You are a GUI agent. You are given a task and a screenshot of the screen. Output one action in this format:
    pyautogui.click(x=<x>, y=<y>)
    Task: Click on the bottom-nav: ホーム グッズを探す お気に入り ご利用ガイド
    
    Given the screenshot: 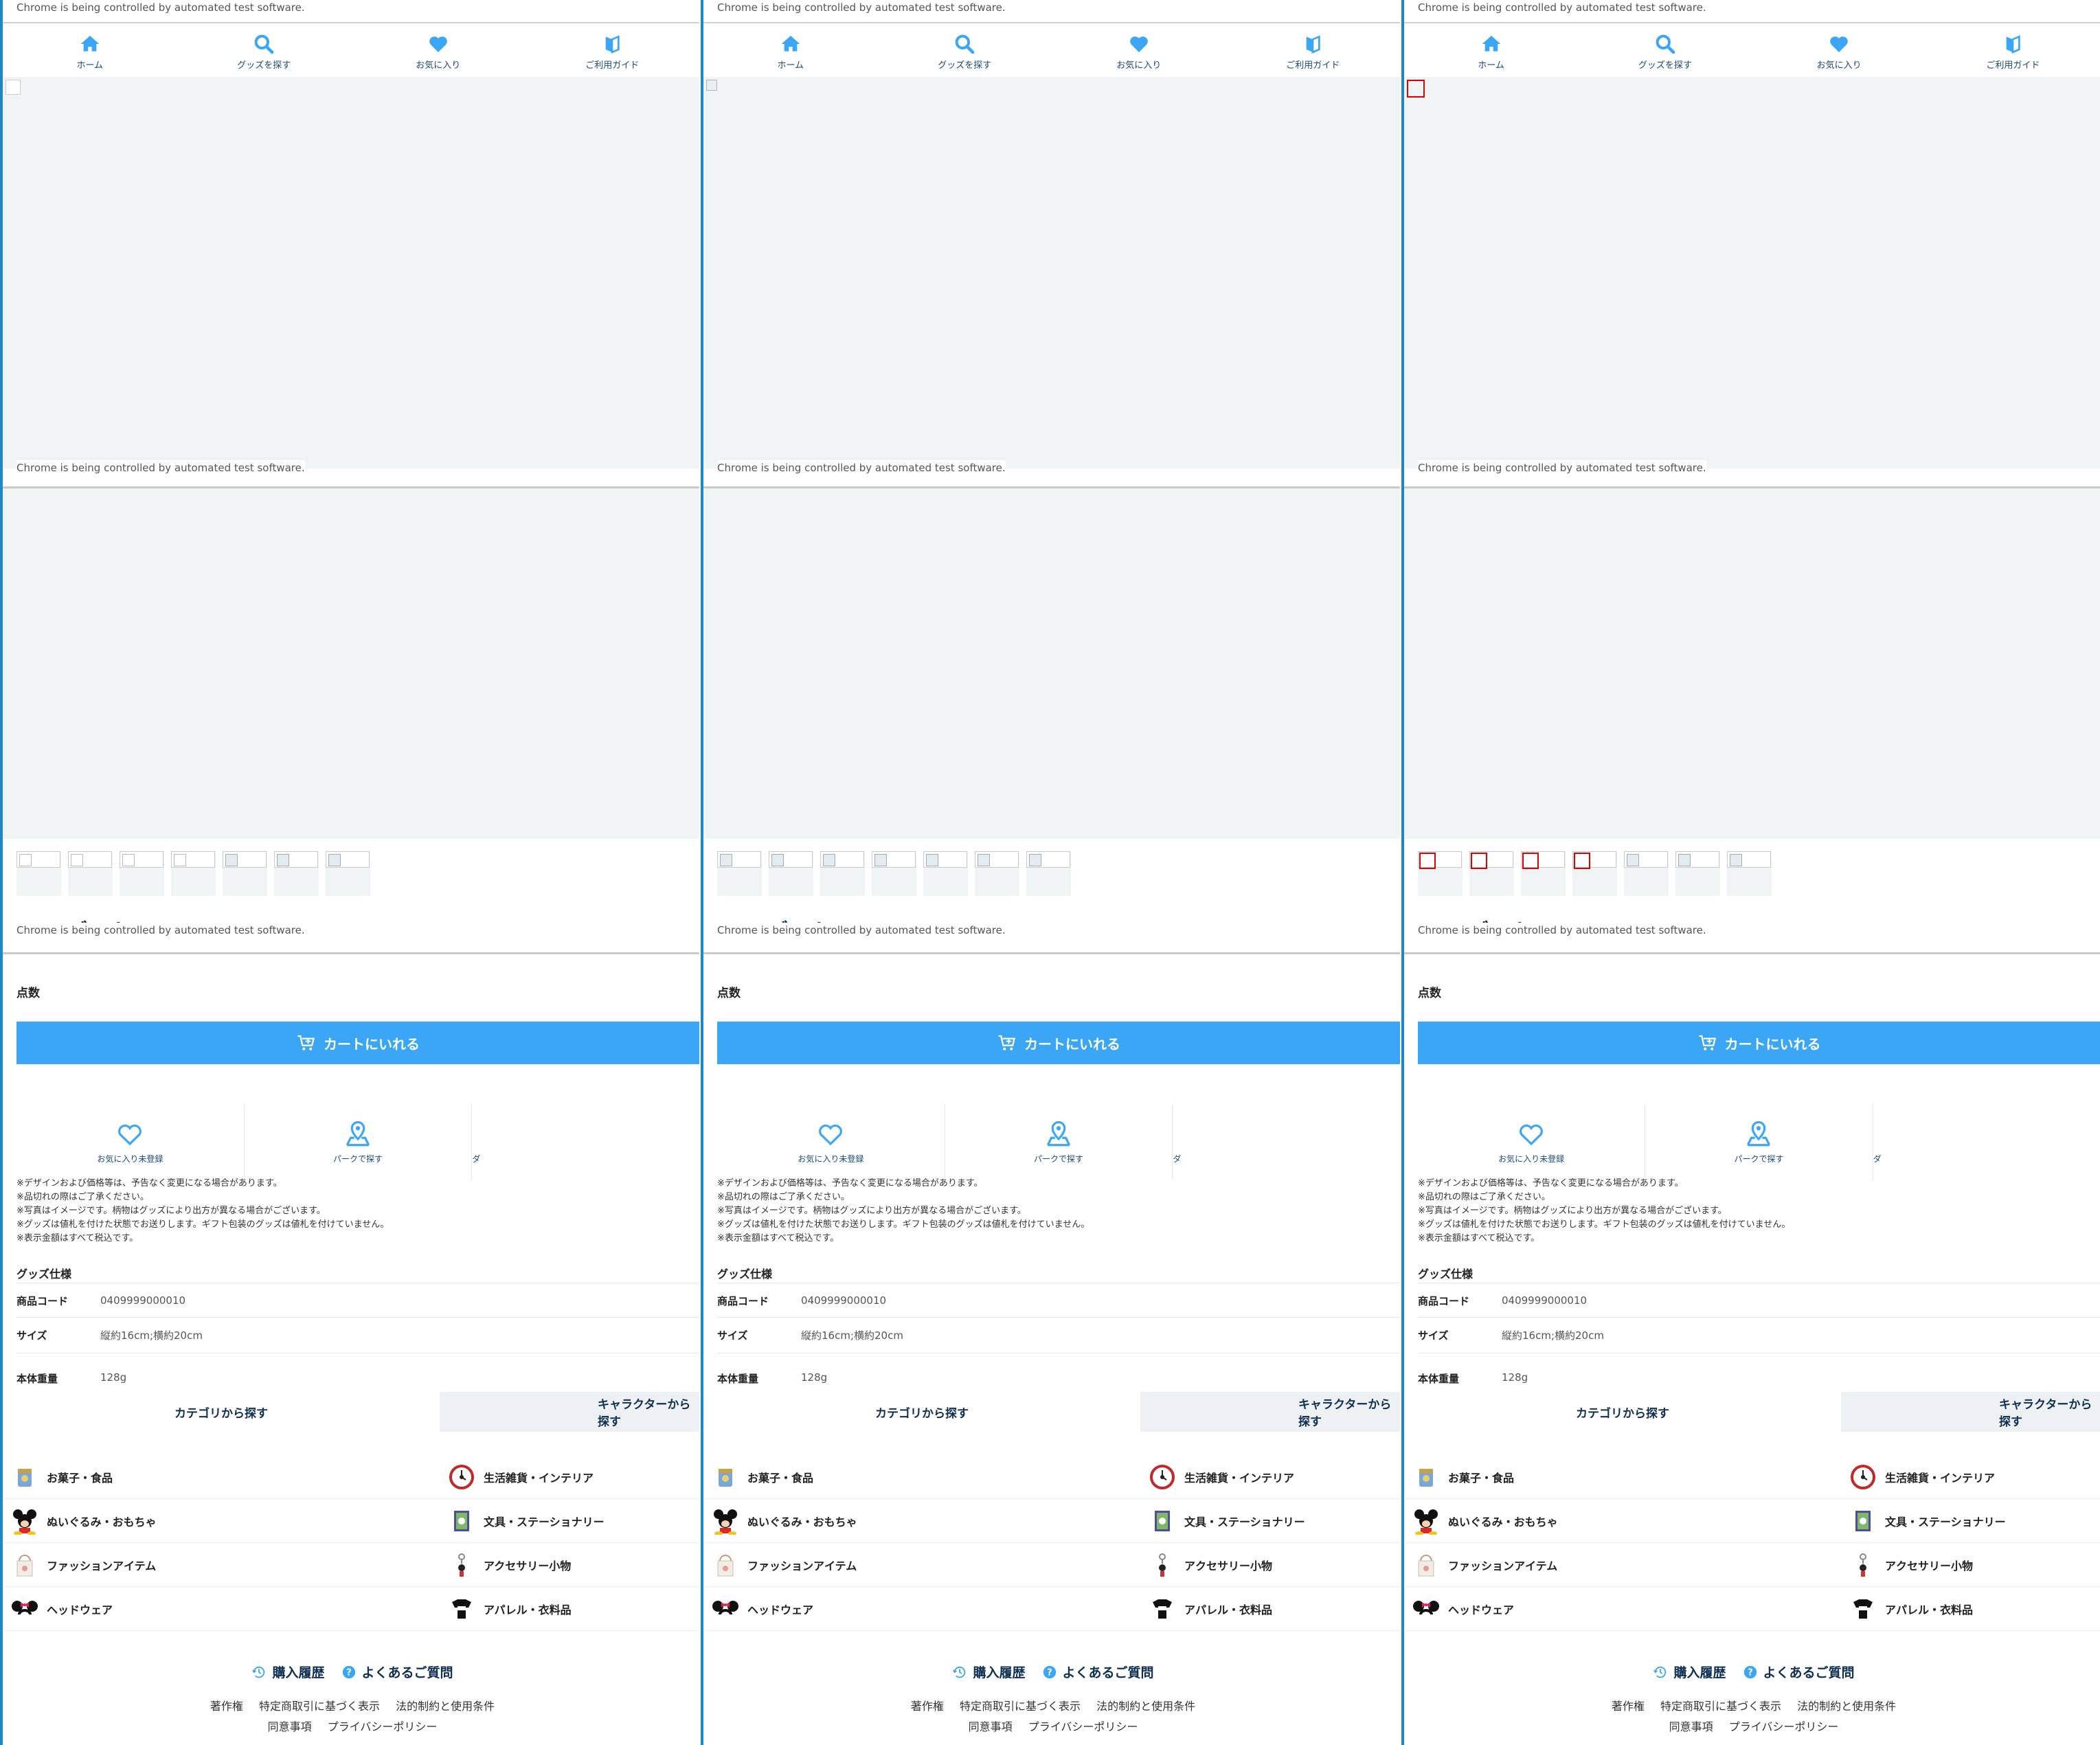 What is the action you would take?
    pyautogui.click(x=1051, y=51)
    